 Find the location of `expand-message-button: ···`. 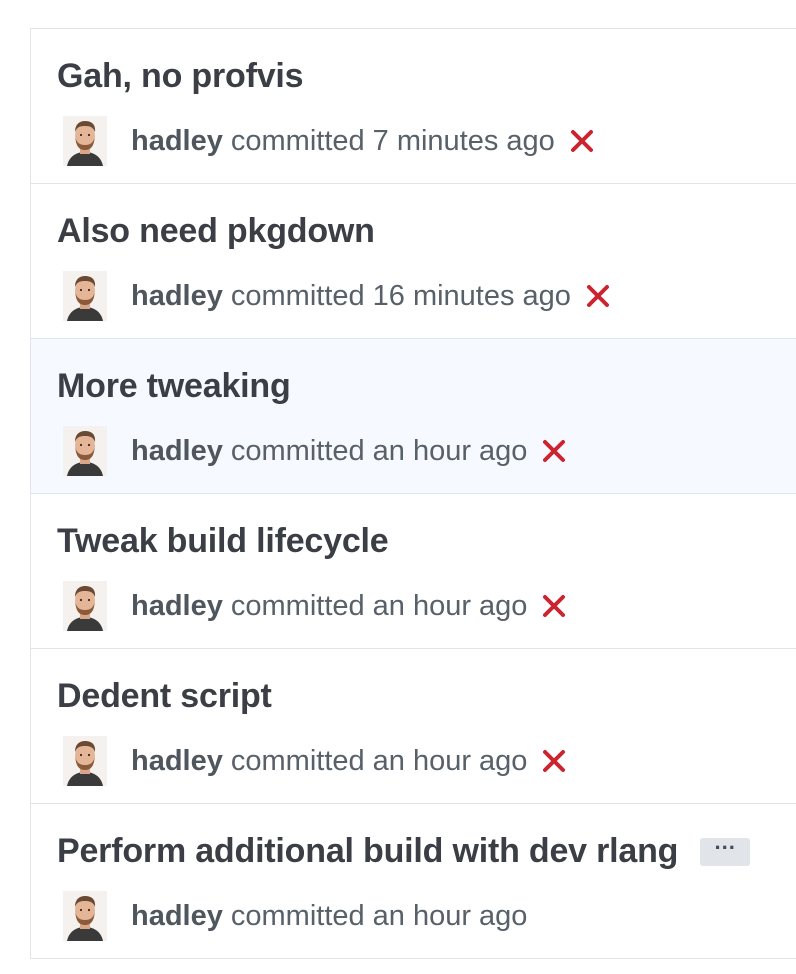

expand-message-button: ··· is located at coordinates (725, 851).